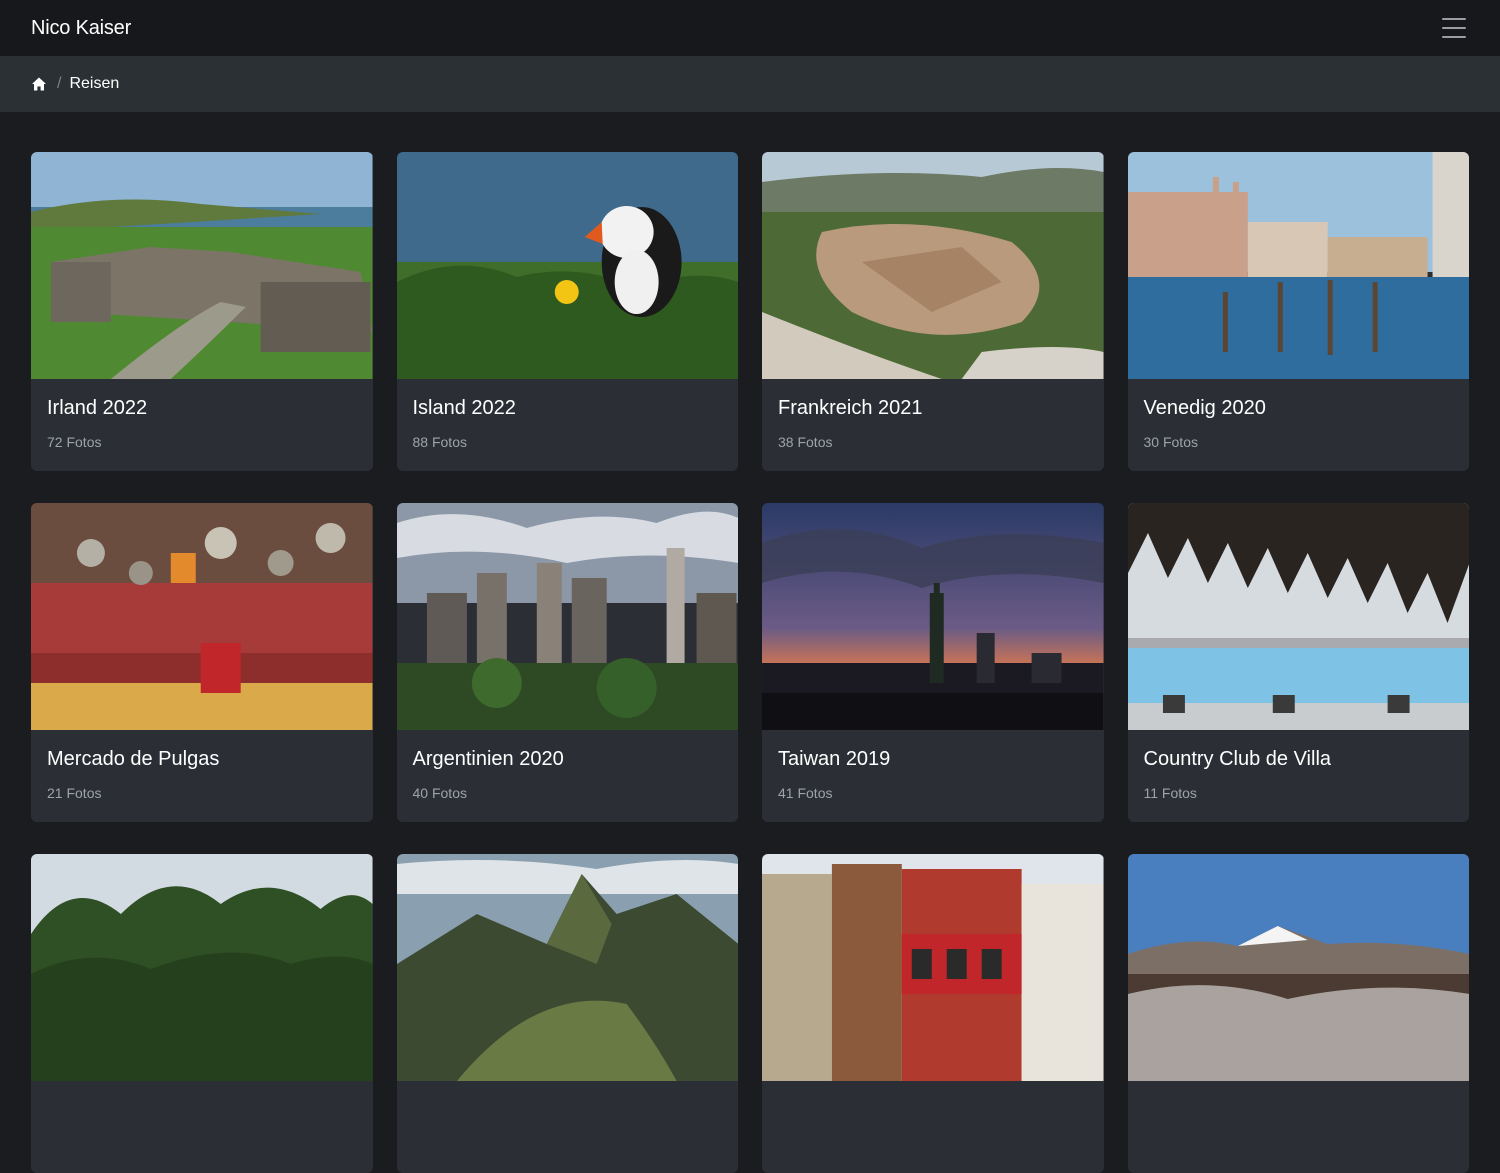 This screenshot has height=1173, width=1500. What do you see at coordinates (1299, 408) in the screenshot?
I see `album-title: Venedig 2020` at bounding box center [1299, 408].